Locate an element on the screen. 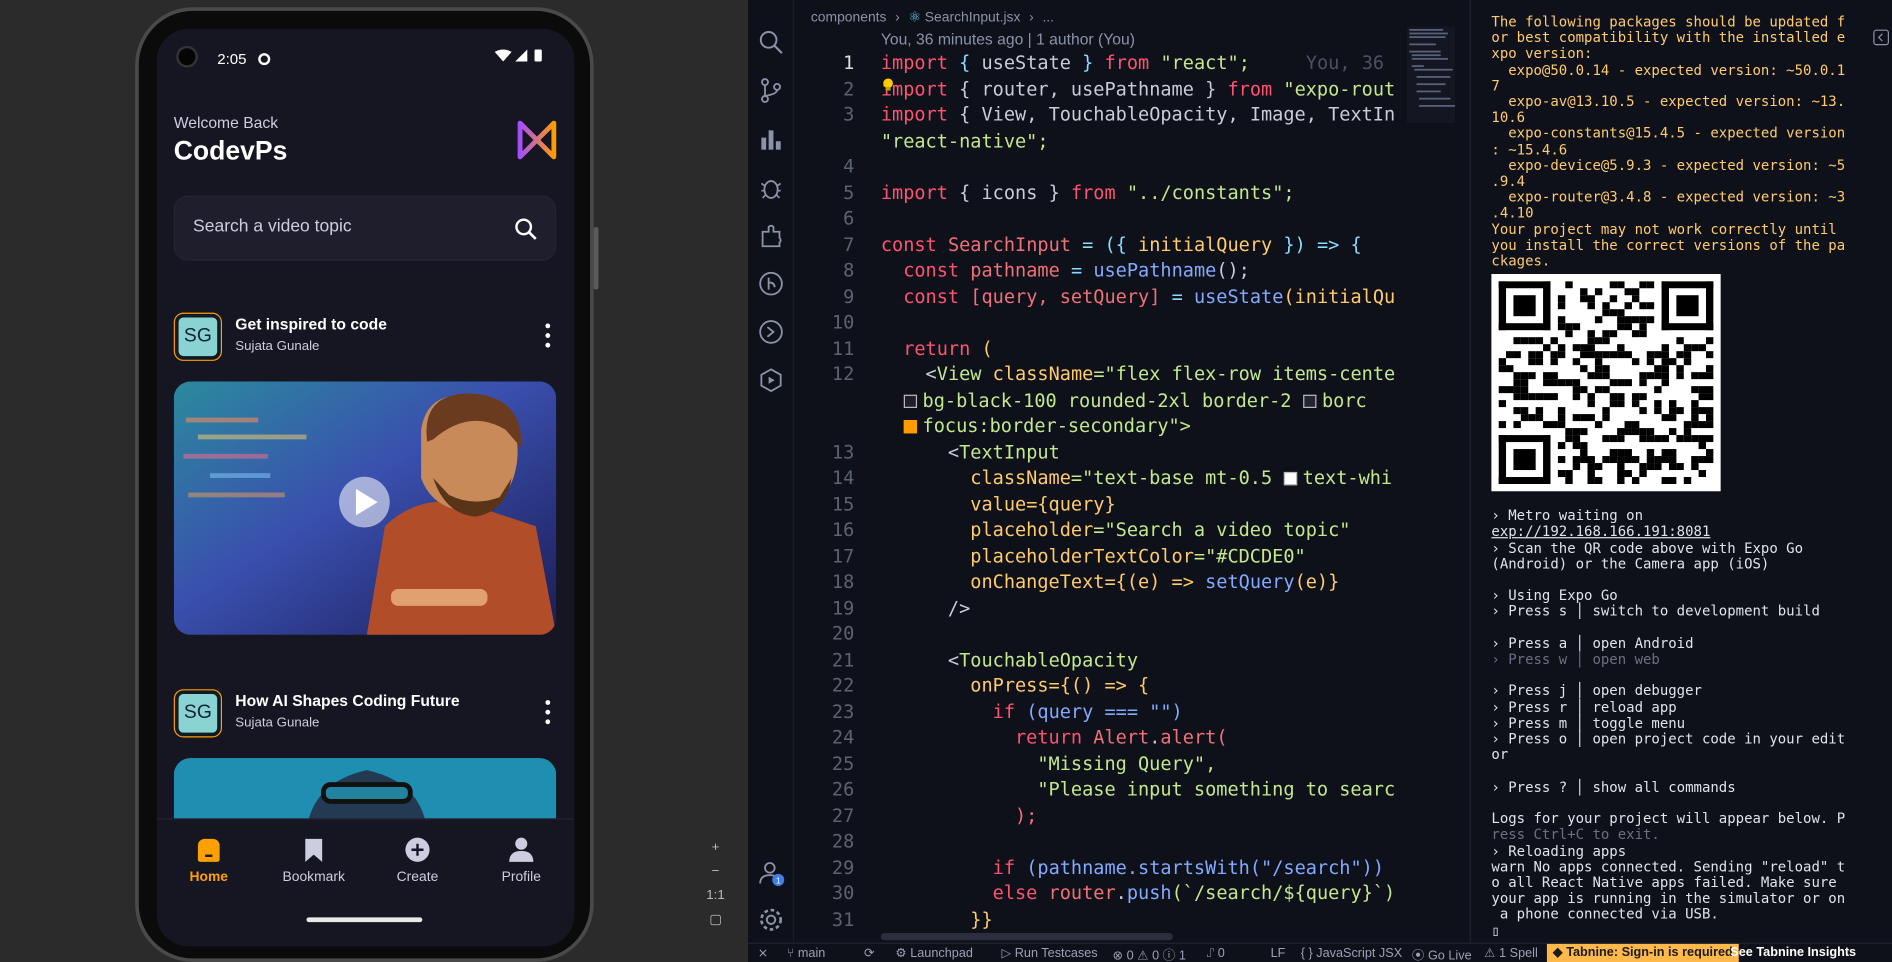  home-icon is located at coordinates (208, 850).